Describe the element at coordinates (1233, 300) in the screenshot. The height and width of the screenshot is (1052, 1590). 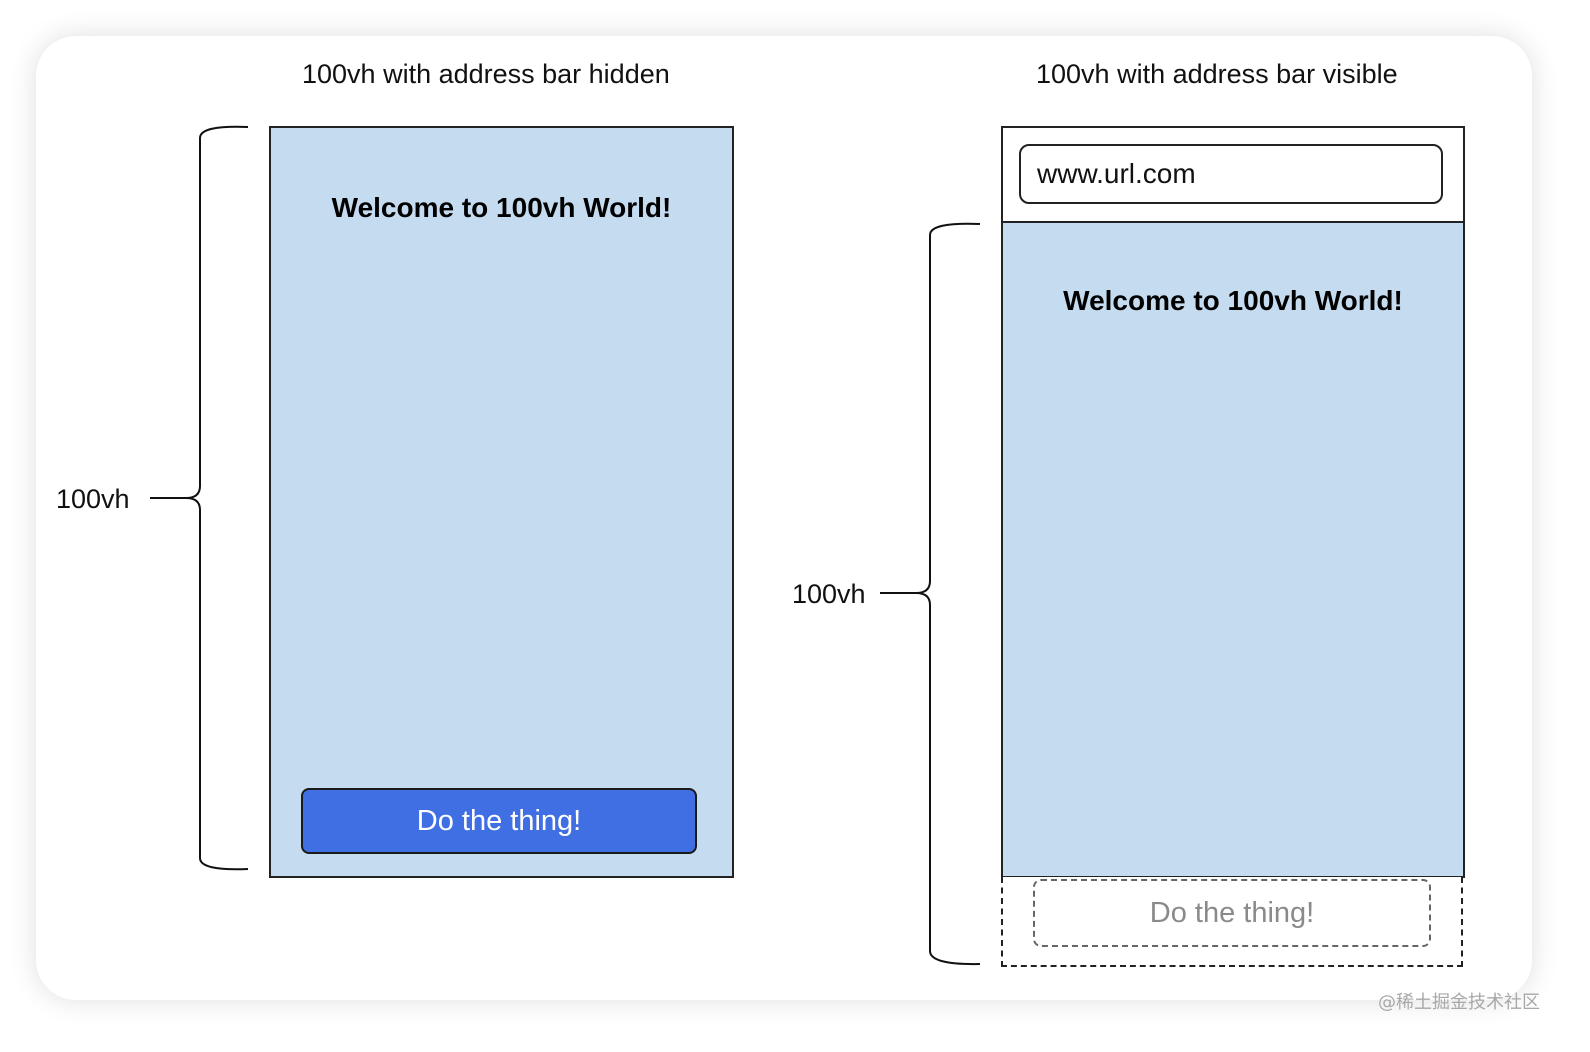
I see `right-welcome-heading: Welcome to 100vh World!` at that location.